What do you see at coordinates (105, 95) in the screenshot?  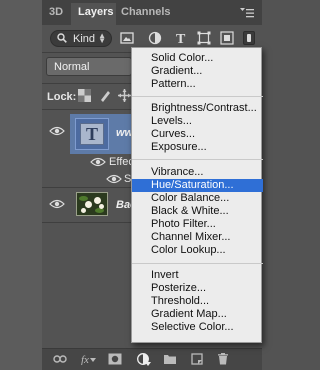 I see `lock-image-pixels-icon` at bounding box center [105, 95].